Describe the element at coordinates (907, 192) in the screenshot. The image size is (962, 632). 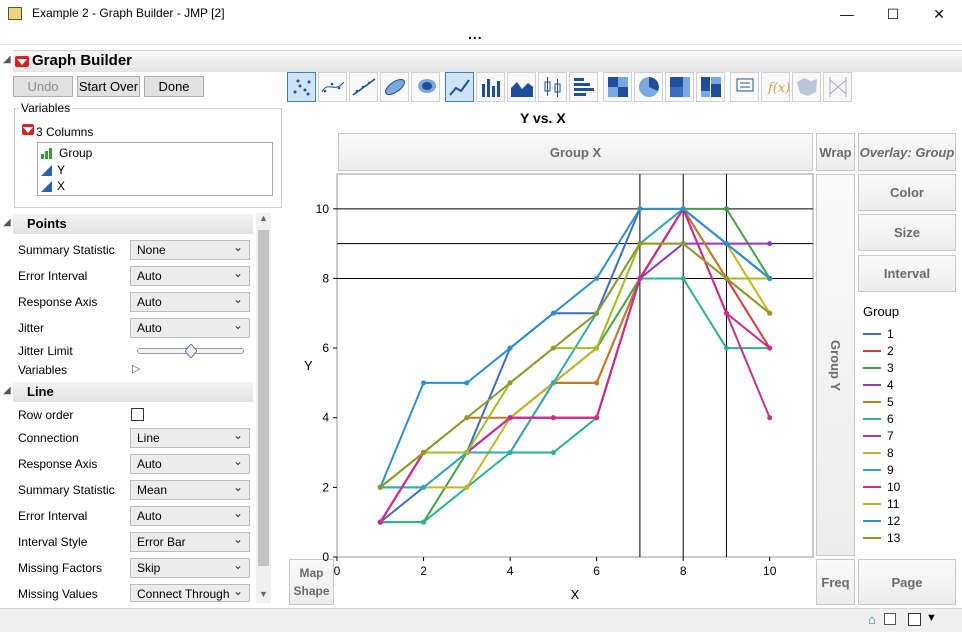
I see `color-drop-zone: Color` at that location.